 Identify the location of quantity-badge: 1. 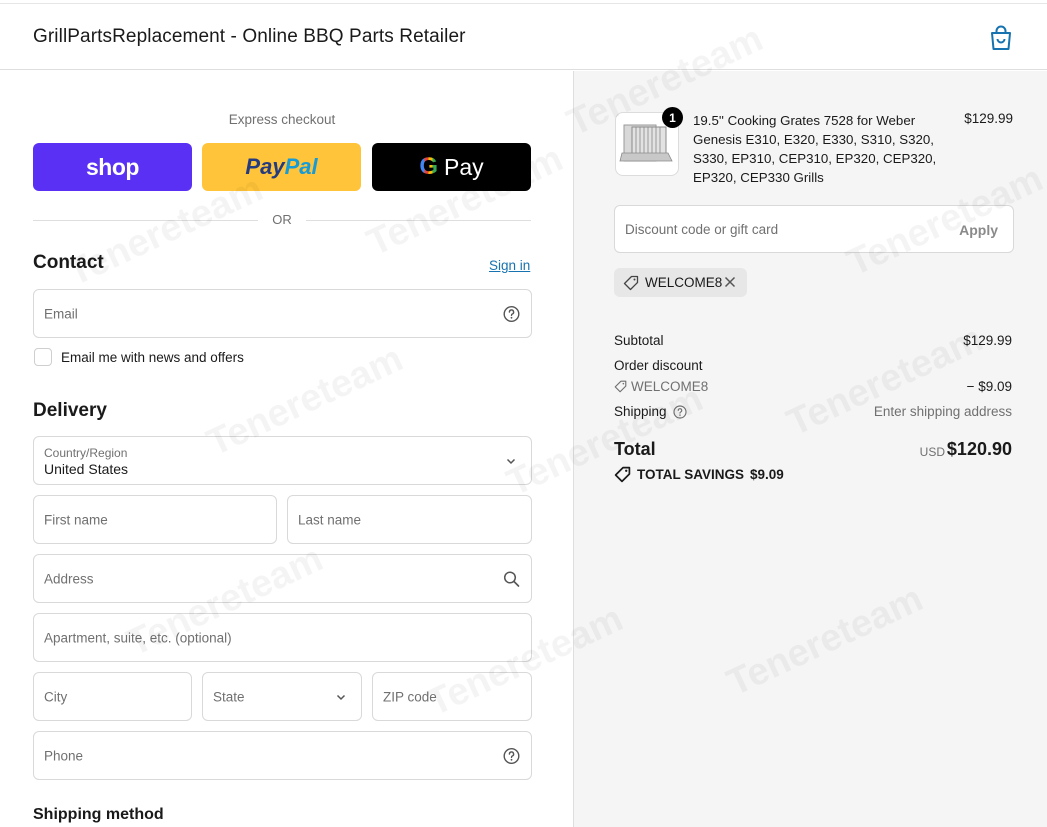
(672, 117).